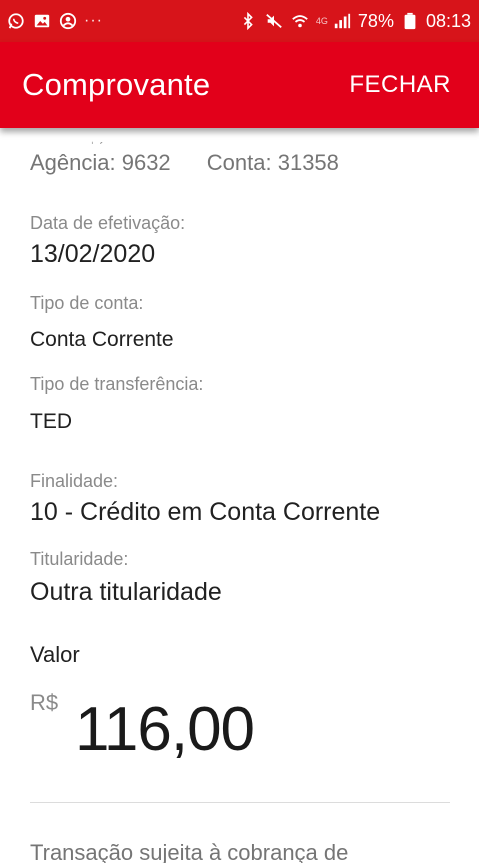 This screenshot has width=479, height=863. I want to click on account-value: Conta: 31358, so click(272, 162).